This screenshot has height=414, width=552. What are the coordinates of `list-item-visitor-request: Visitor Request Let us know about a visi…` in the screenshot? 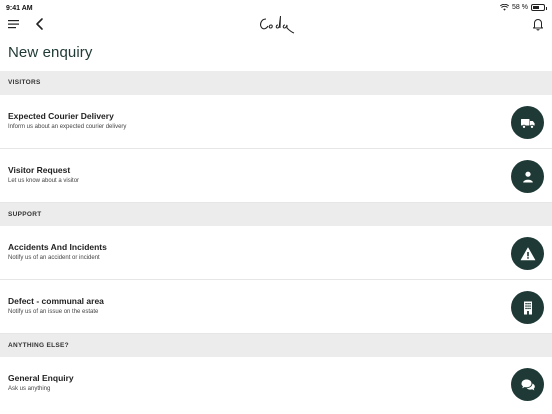 It's located at (276, 176).